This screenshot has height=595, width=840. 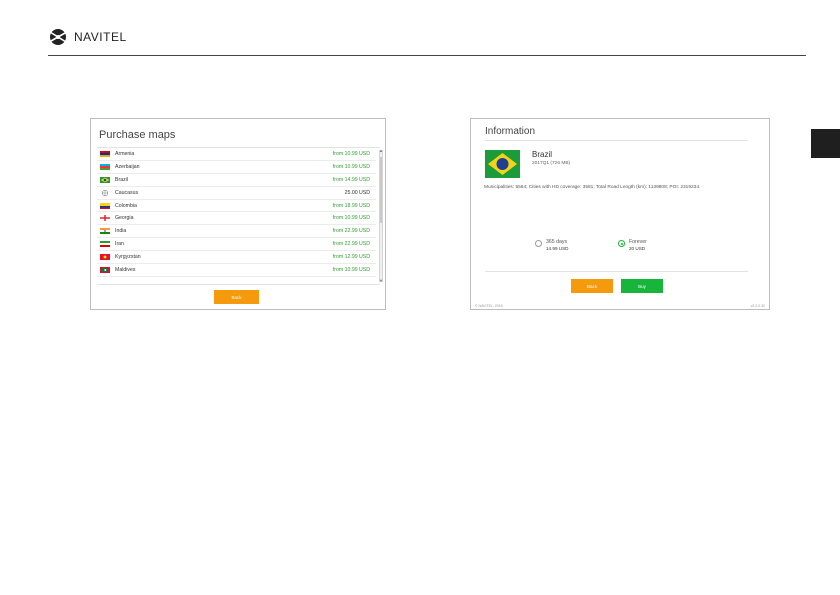 What do you see at coordinates (236, 258) in the screenshot?
I see `map-list-item: Kyrgyzstan from 12.99 USD` at bounding box center [236, 258].